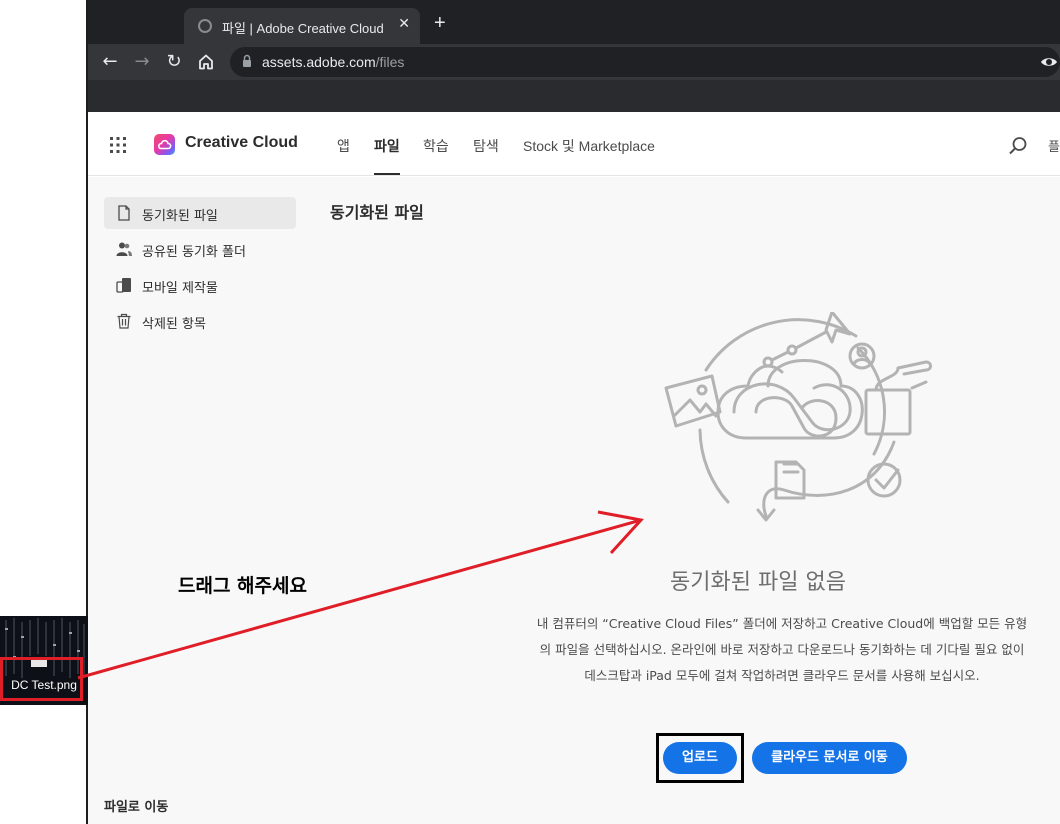  I want to click on home-icon, so click(206, 62).